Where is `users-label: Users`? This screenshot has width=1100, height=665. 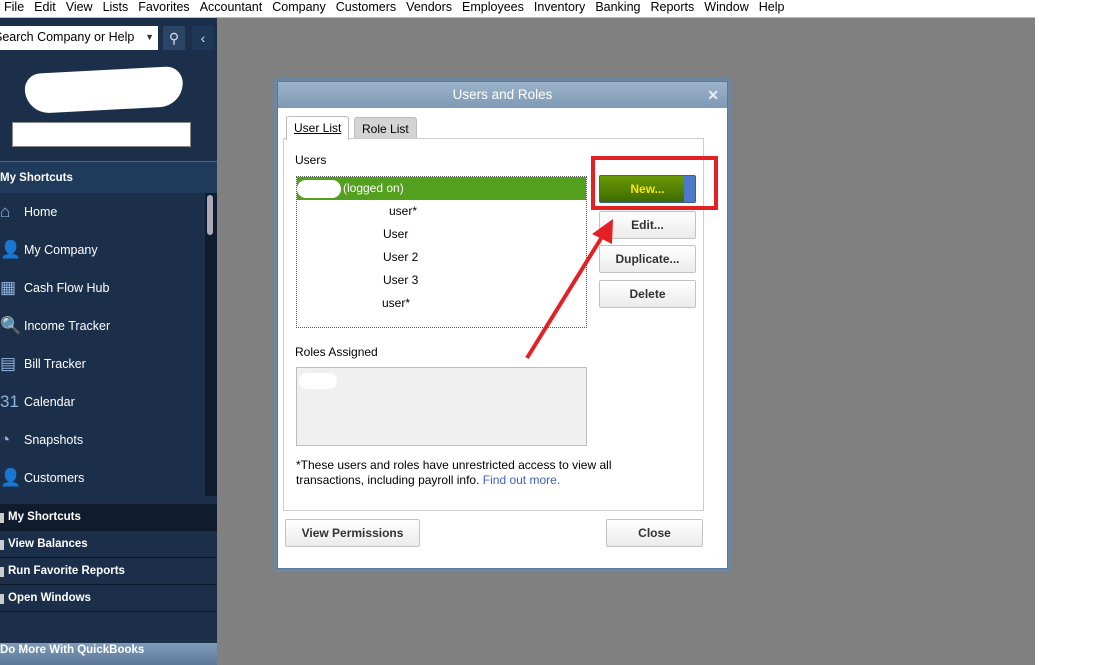 users-label: Users is located at coordinates (311, 160).